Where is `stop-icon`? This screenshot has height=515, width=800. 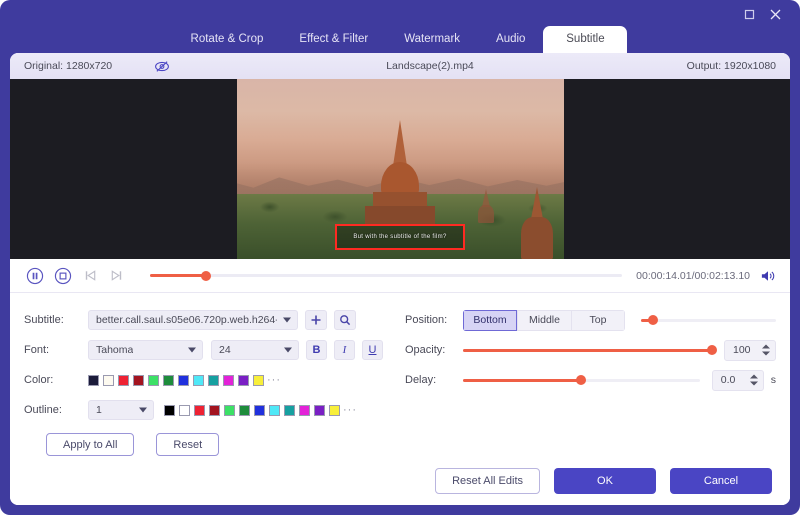 stop-icon is located at coordinates (63, 276).